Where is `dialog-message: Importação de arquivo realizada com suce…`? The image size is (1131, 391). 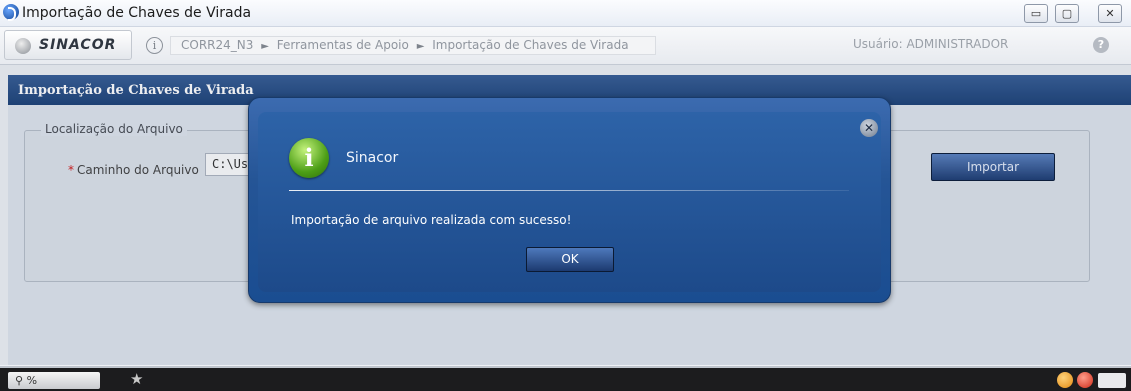 dialog-message: Importação de arquivo realizada com suce… is located at coordinates (431, 220).